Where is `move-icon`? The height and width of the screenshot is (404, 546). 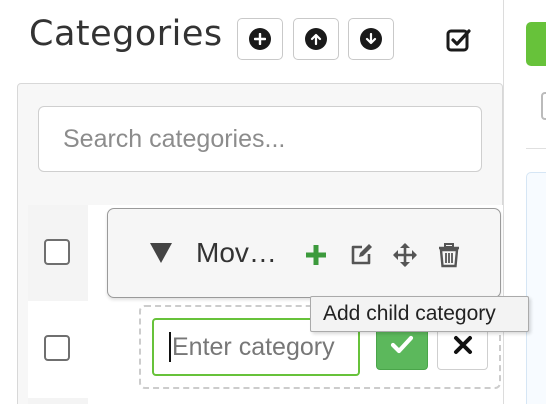 move-icon is located at coordinates (405, 255).